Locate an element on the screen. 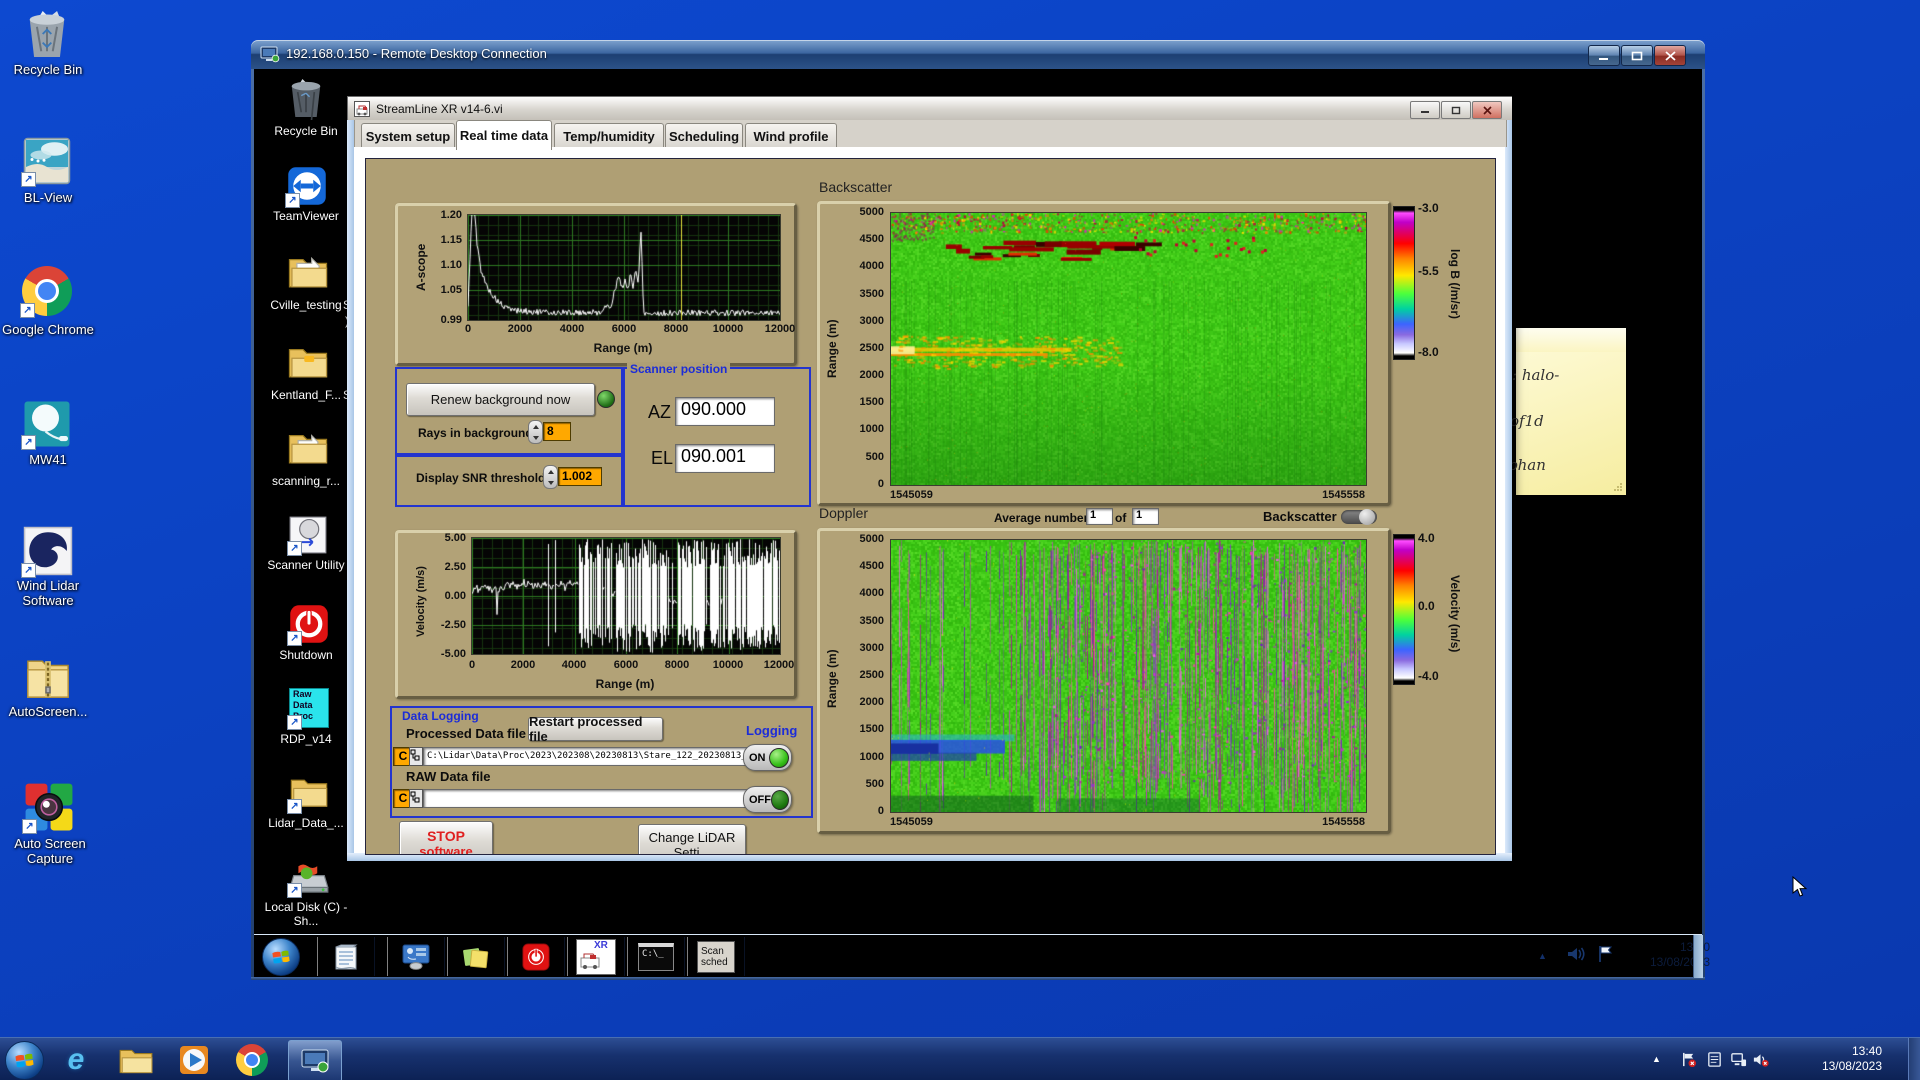 This screenshot has height=1080, width=1920. host-icon-wind-lidar: ↗ is located at coordinates (47, 552).